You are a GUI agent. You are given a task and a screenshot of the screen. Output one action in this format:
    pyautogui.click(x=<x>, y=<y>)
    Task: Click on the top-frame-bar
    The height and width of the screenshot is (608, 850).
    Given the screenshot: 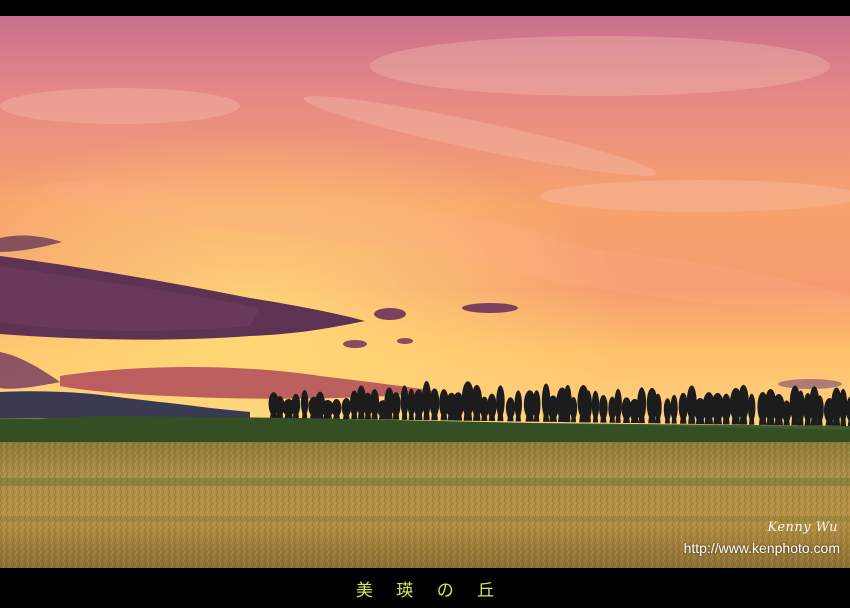 What is the action you would take?
    pyautogui.click(x=425, y=8)
    